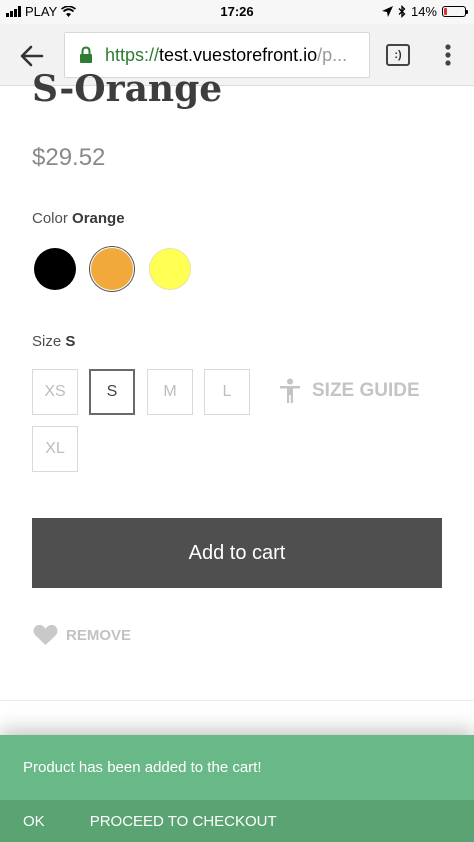 The image size is (474, 842). Describe the element at coordinates (237, 767) in the screenshot. I see `toast-message: Product has been added to the cart!` at that location.